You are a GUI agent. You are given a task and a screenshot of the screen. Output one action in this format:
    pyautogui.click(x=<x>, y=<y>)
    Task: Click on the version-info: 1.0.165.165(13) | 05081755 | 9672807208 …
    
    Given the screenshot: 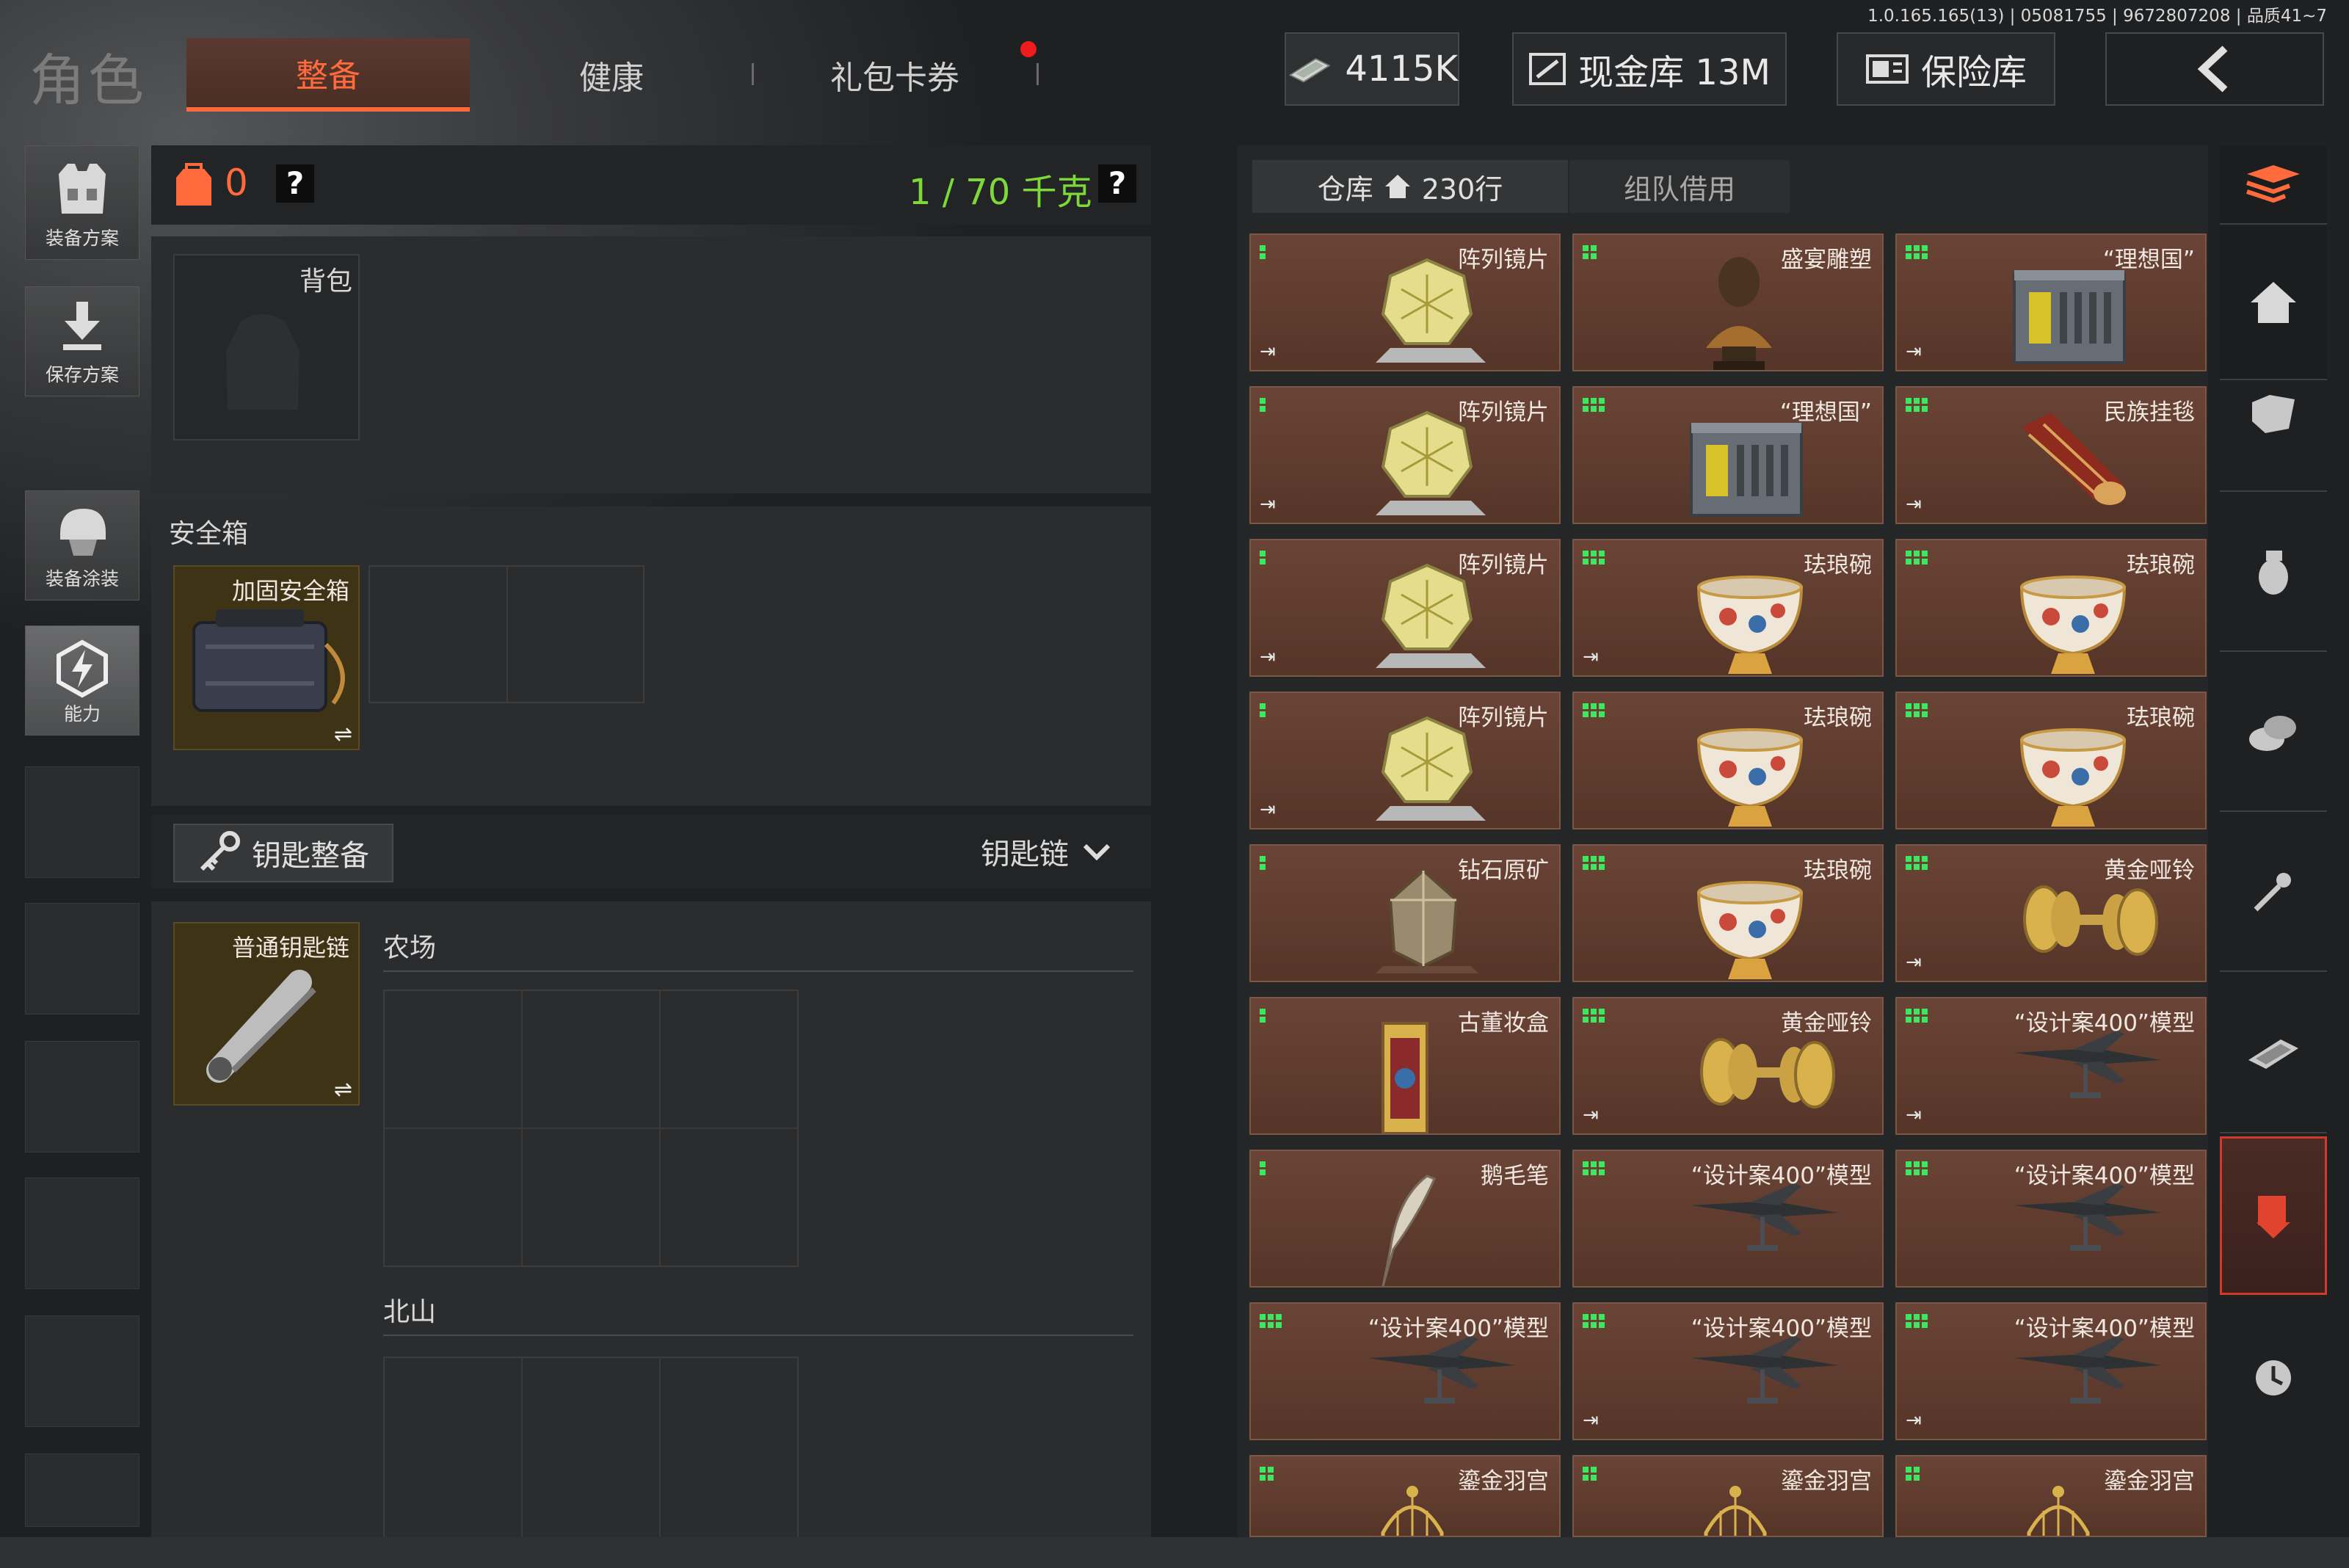 What is the action you would take?
    pyautogui.click(x=2097, y=16)
    